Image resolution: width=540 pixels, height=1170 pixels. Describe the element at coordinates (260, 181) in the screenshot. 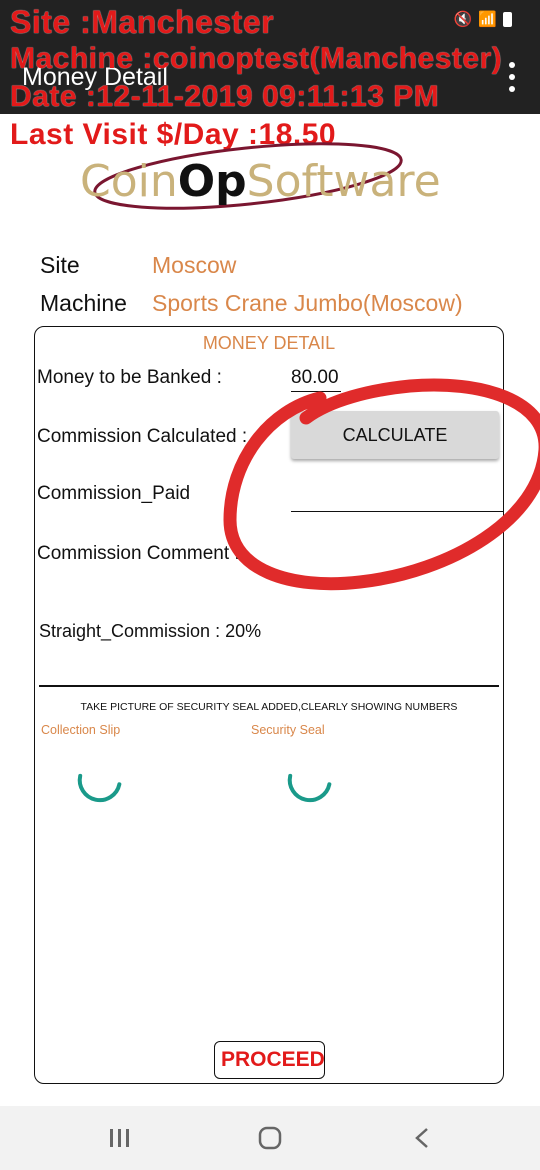

I see `logo-text: CoinOpSoftware` at that location.